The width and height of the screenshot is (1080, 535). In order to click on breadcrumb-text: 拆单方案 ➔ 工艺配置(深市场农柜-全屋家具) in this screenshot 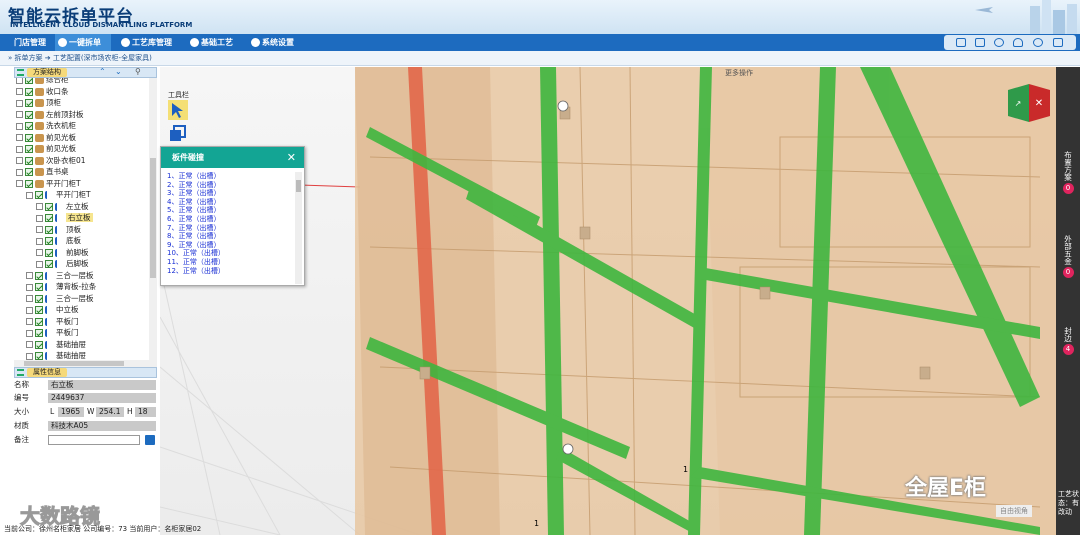, I will do `click(83, 58)`.